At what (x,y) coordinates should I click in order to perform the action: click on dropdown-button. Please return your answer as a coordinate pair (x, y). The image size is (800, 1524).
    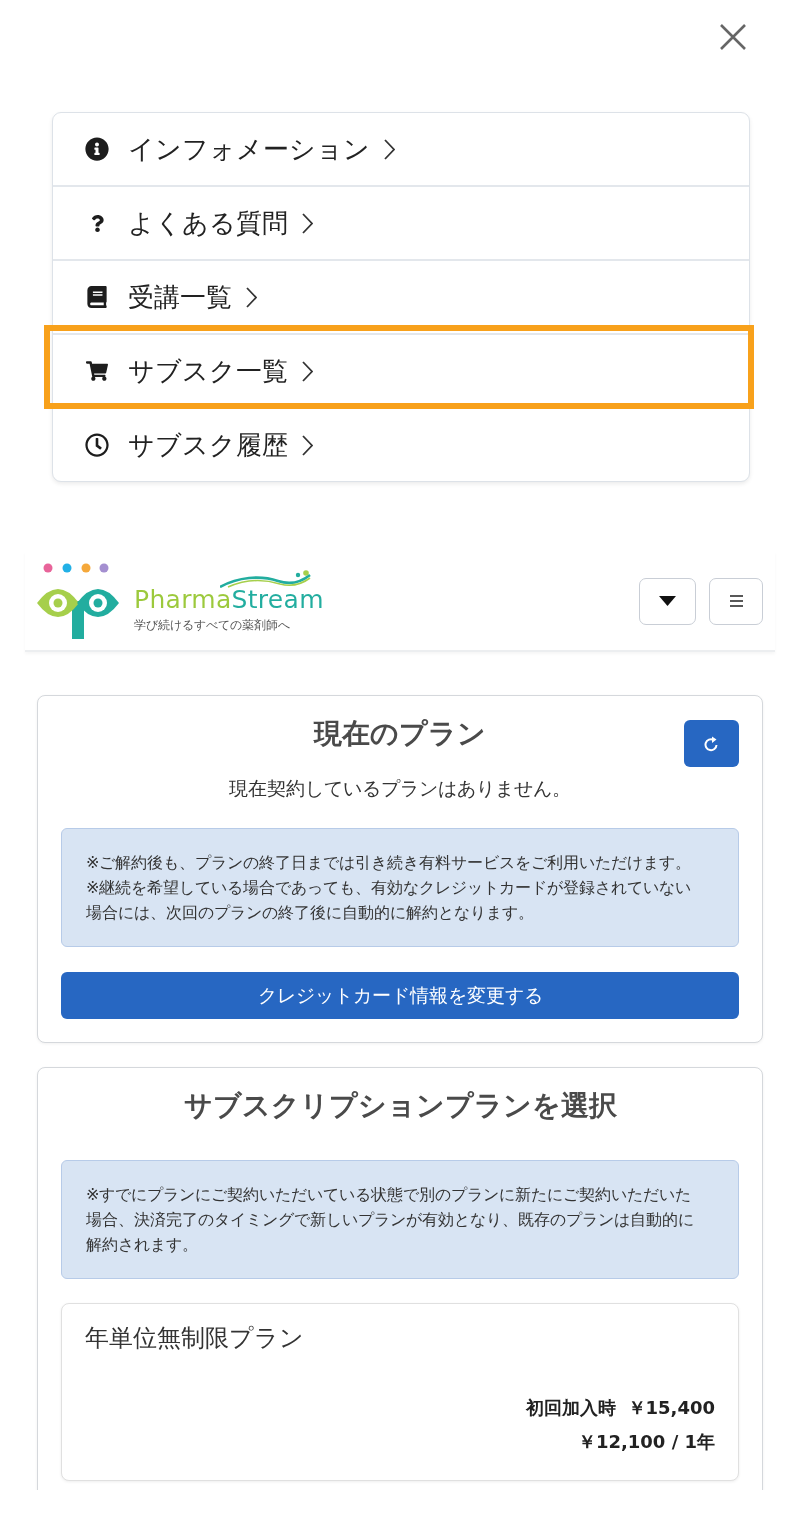
    Looking at the image, I should click on (667, 601).